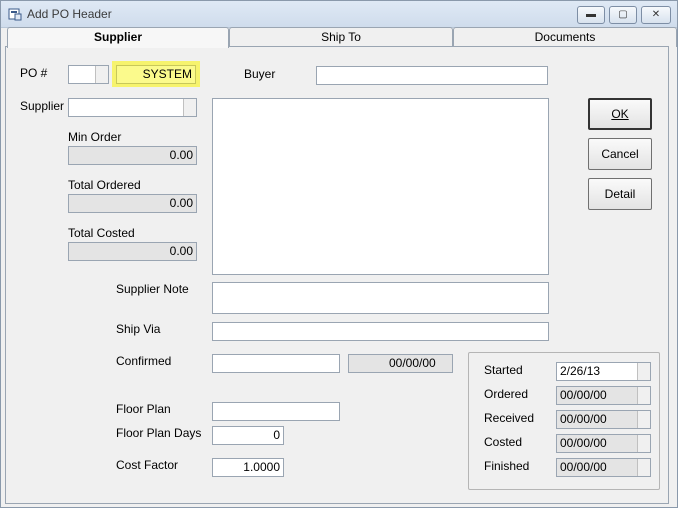  I want to click on costed-date-field: 00/00/00, so click(603, 443).